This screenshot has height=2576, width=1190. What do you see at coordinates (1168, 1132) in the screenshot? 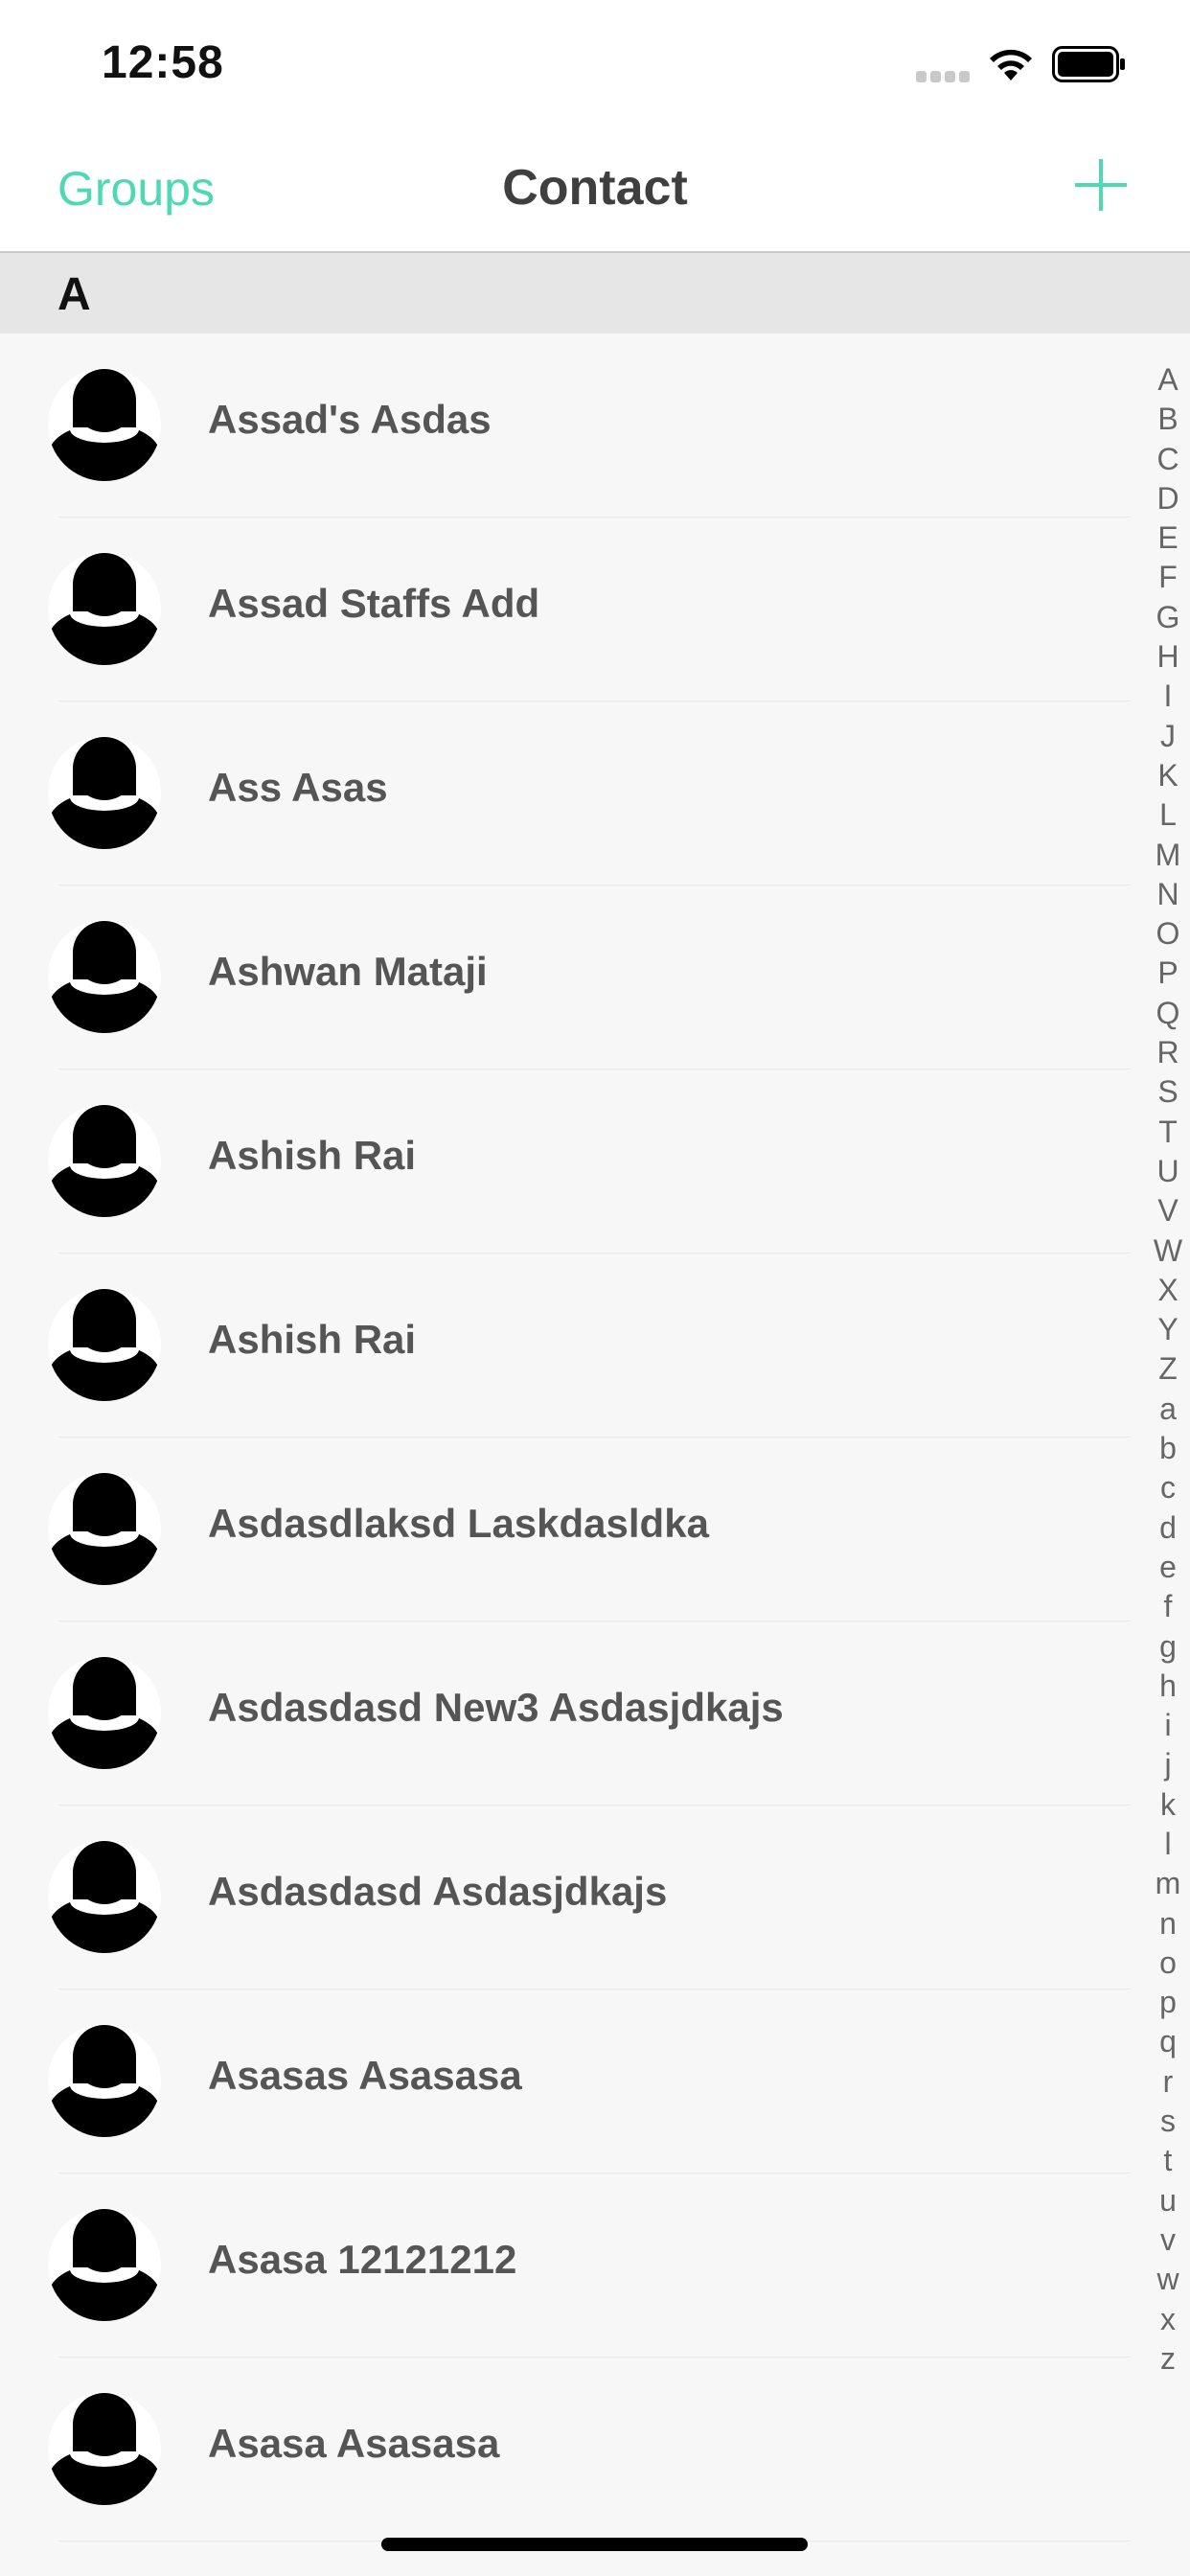
I see `index-letter: T` at bounding box center [1168, 1132].